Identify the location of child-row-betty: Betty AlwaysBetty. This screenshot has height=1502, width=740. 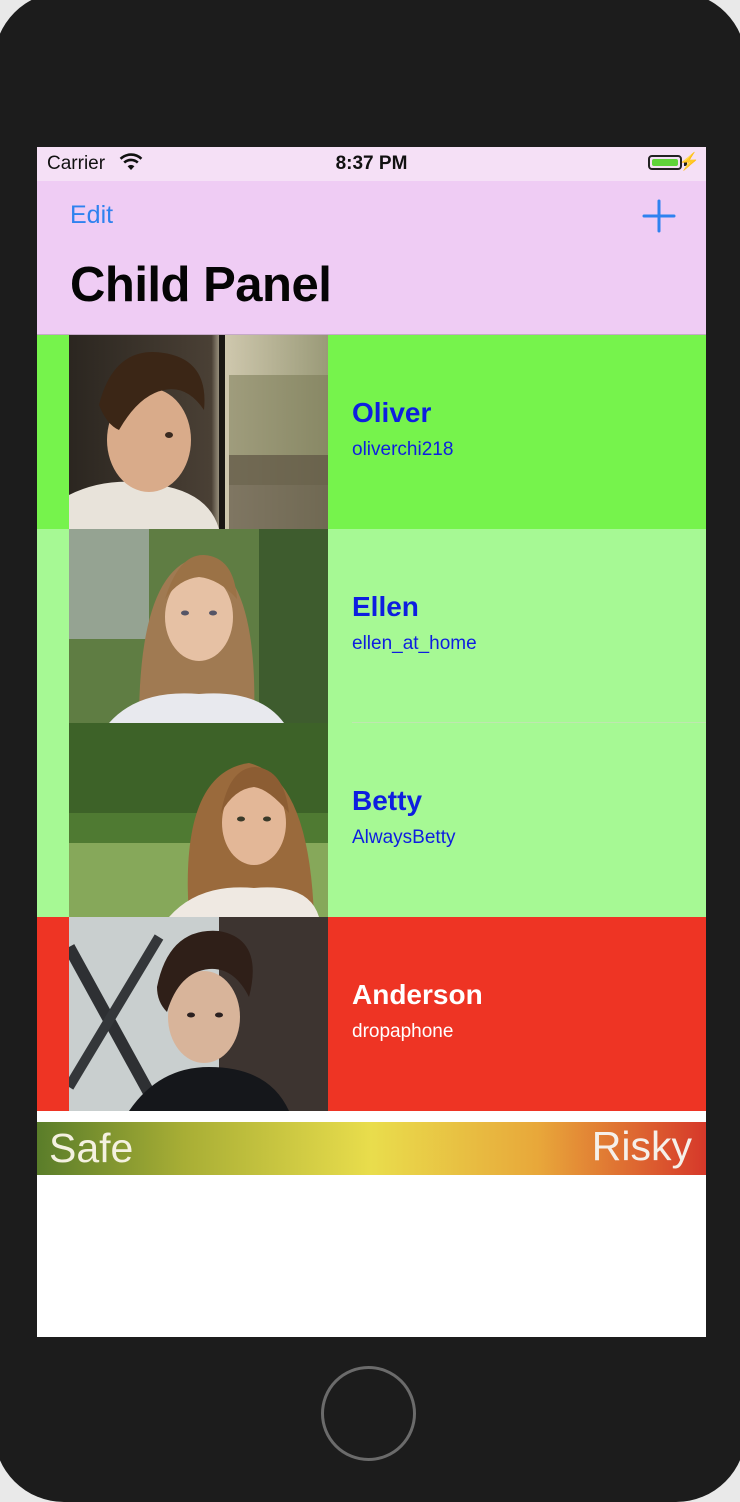
(371, 820).